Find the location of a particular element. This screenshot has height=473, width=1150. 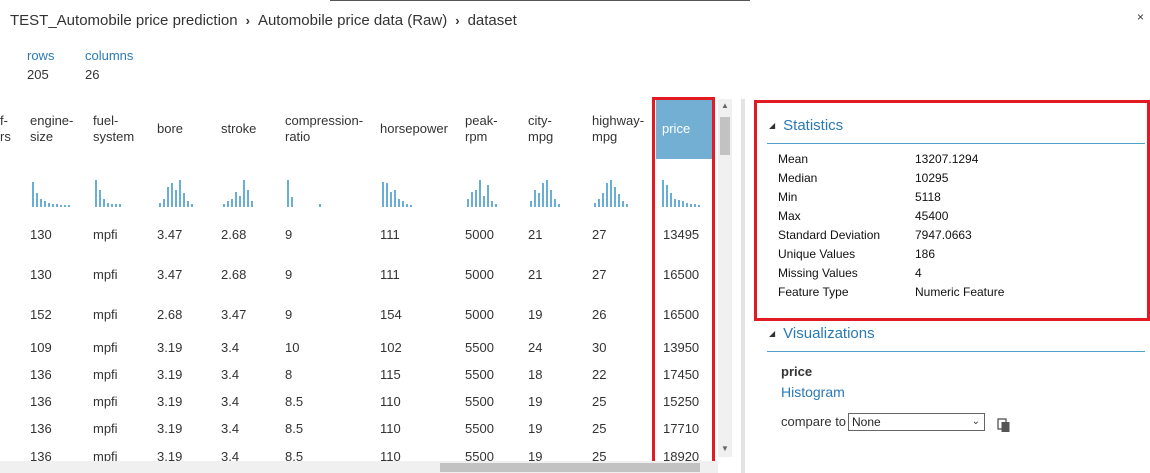

table-cell: 24 is located at coordinates (535, 347).